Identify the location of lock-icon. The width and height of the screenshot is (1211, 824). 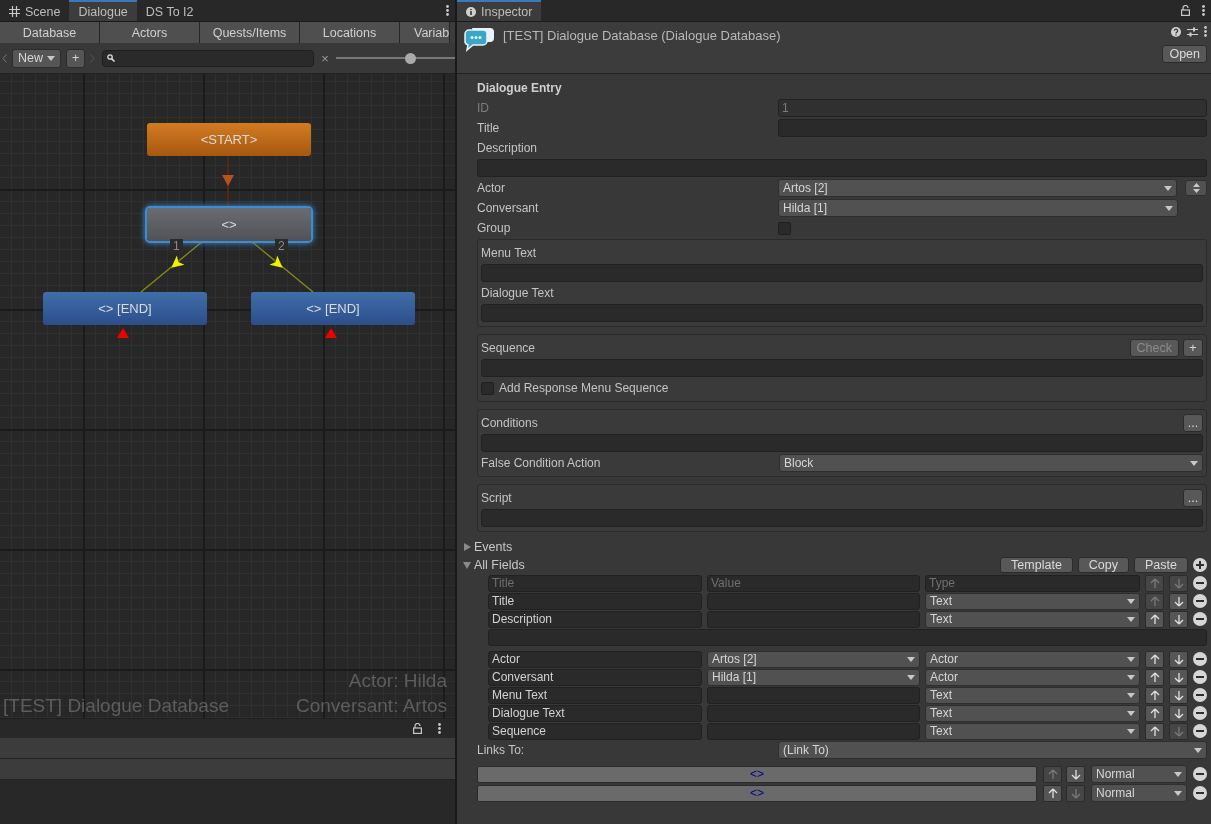
(1185, 10).